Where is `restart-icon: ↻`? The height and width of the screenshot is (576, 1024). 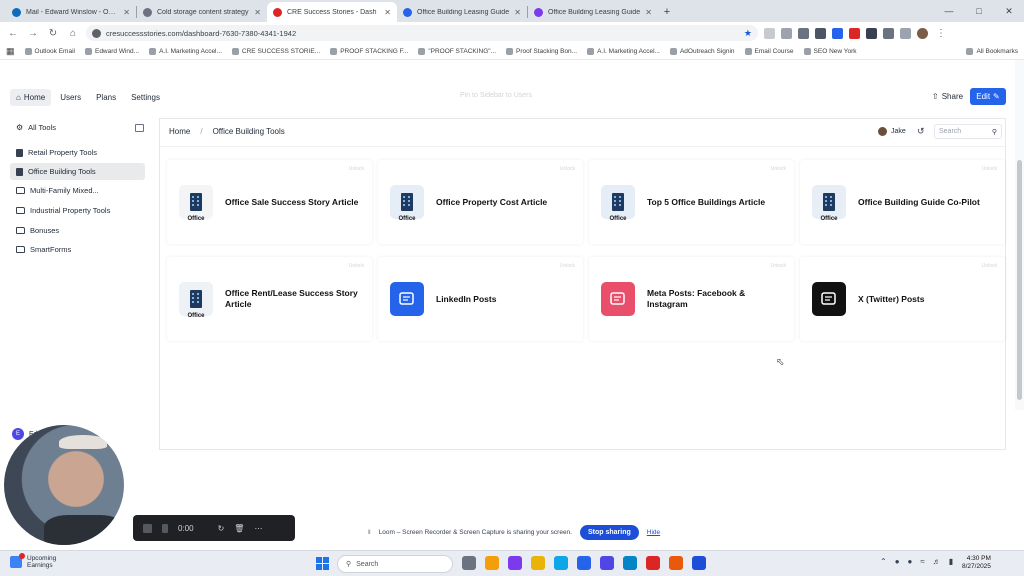 restart-icon: ↻ is located at coordinates (221, 528).